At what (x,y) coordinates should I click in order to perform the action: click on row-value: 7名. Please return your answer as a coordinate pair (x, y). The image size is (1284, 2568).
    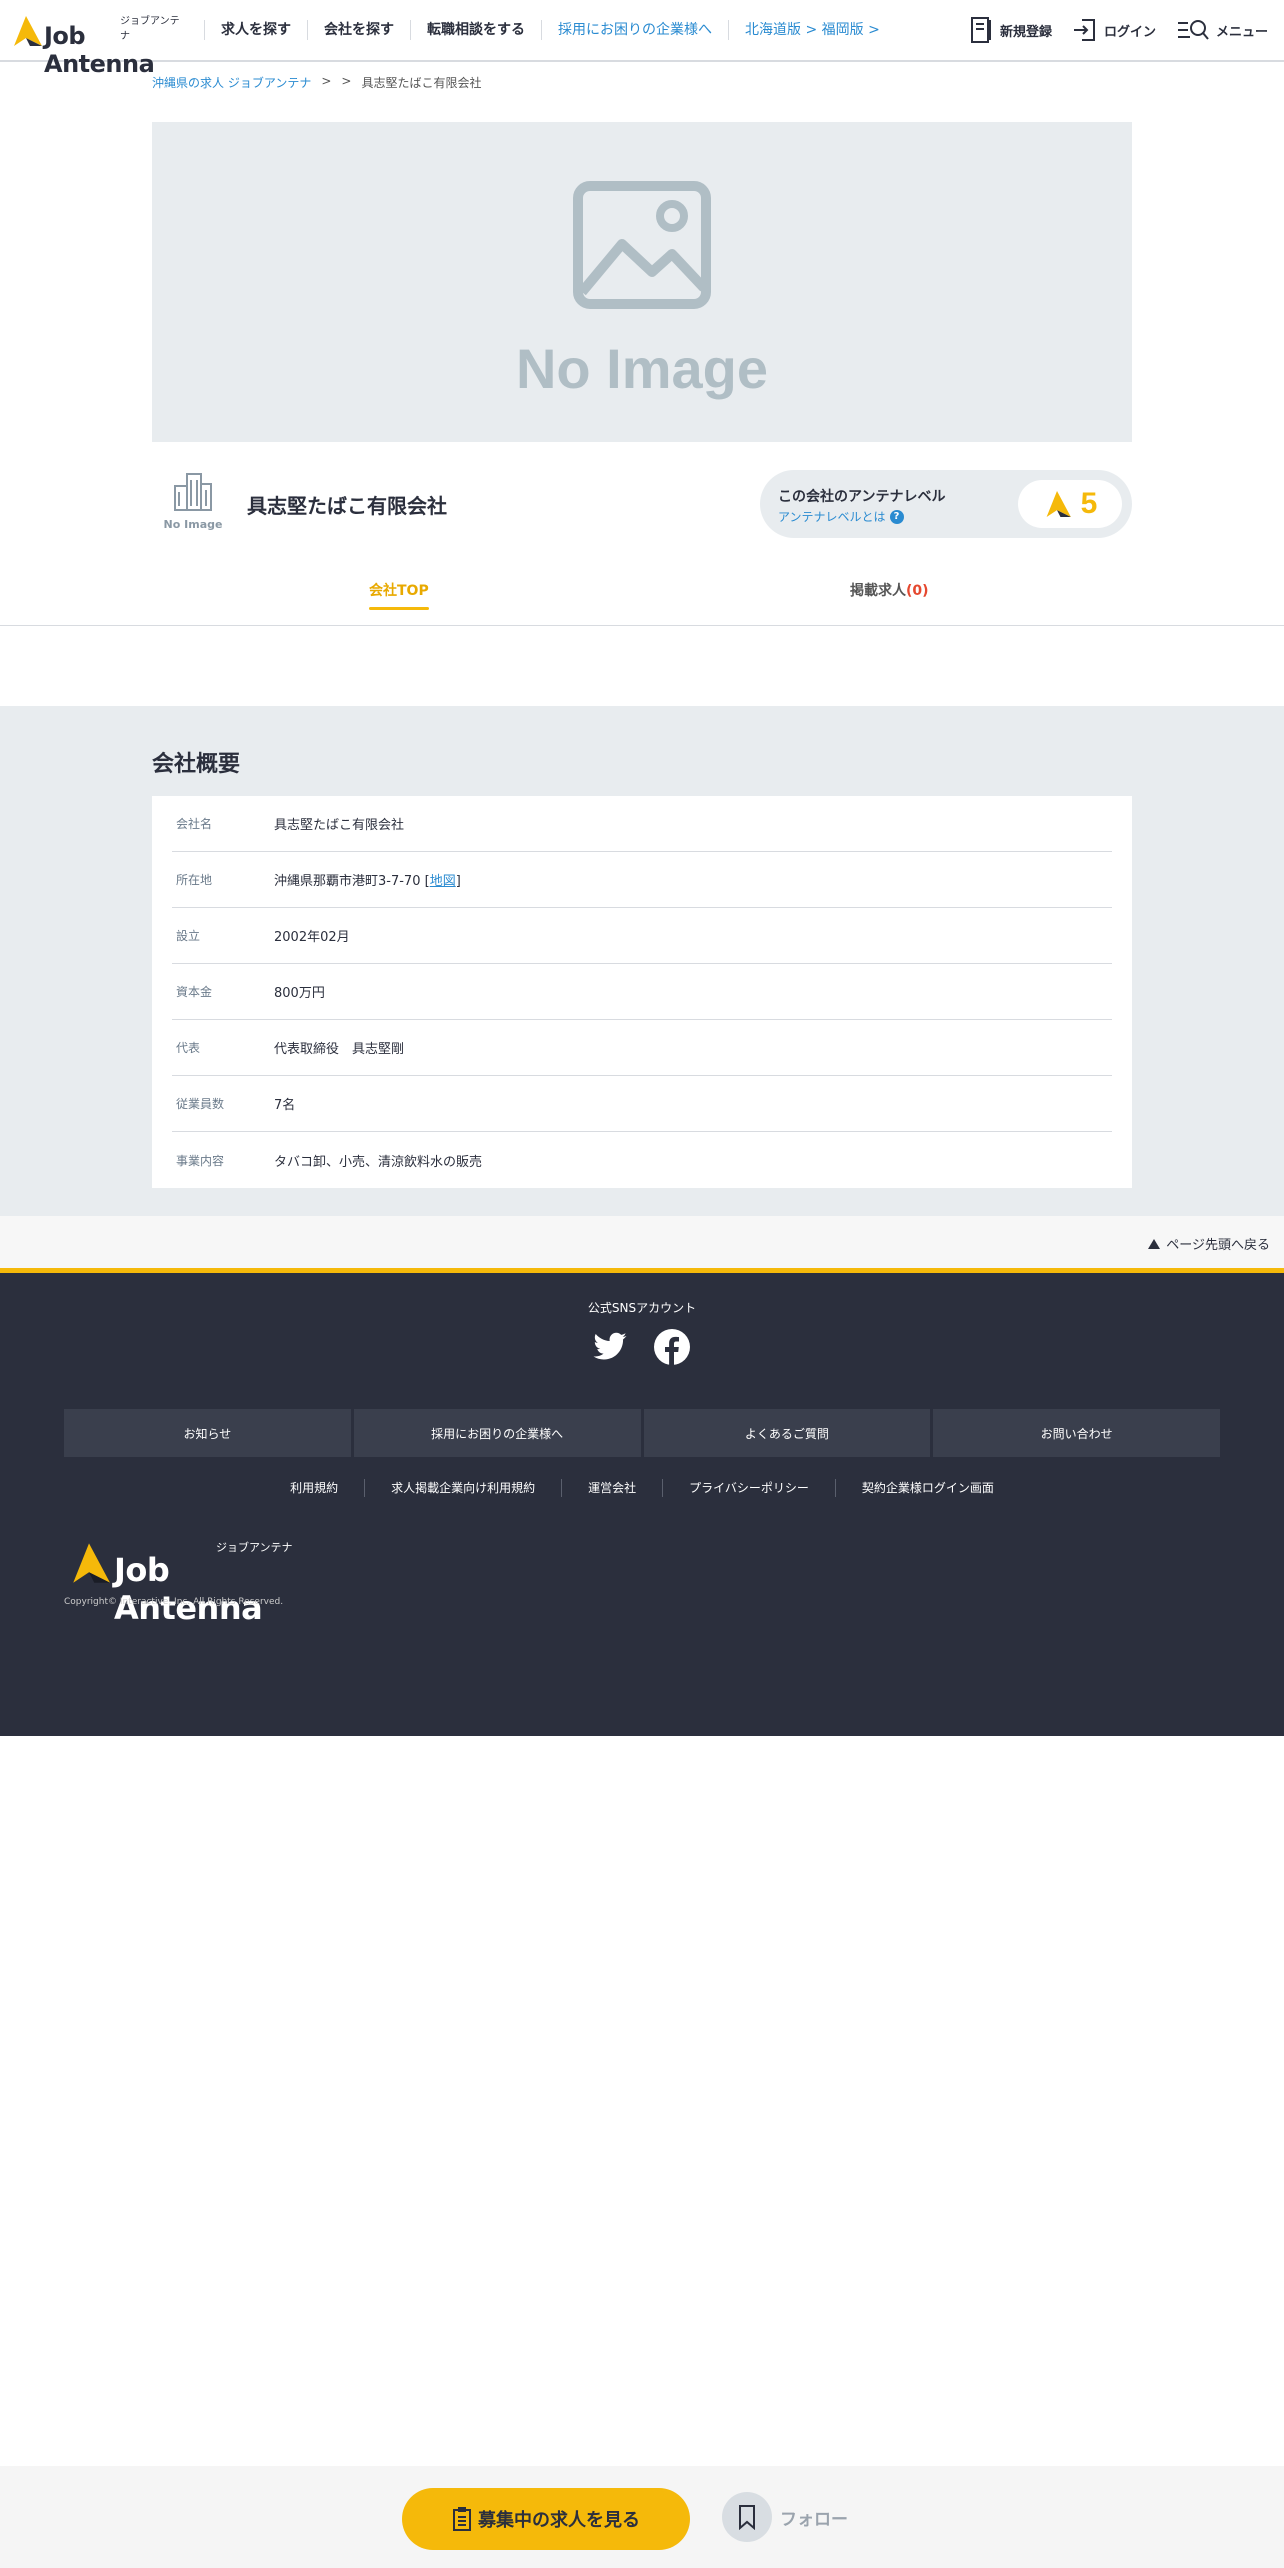
    Looking at the image, I should click on (285, 1105).